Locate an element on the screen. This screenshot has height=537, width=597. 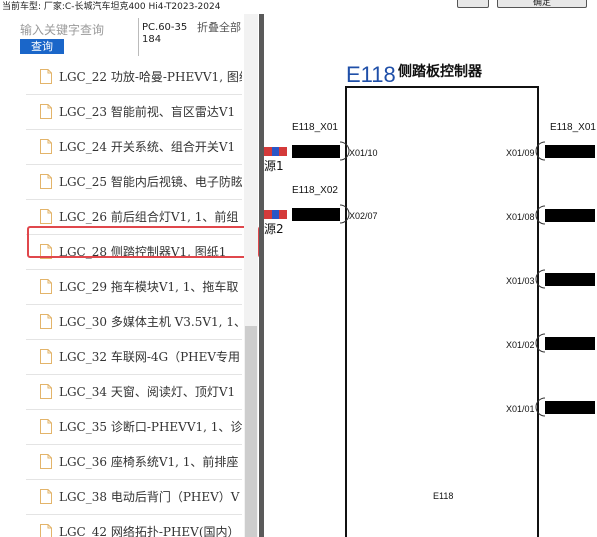
list-item: LGC_42 网络拓扑-PHEV(国内） is located at coordinates (134, 526).